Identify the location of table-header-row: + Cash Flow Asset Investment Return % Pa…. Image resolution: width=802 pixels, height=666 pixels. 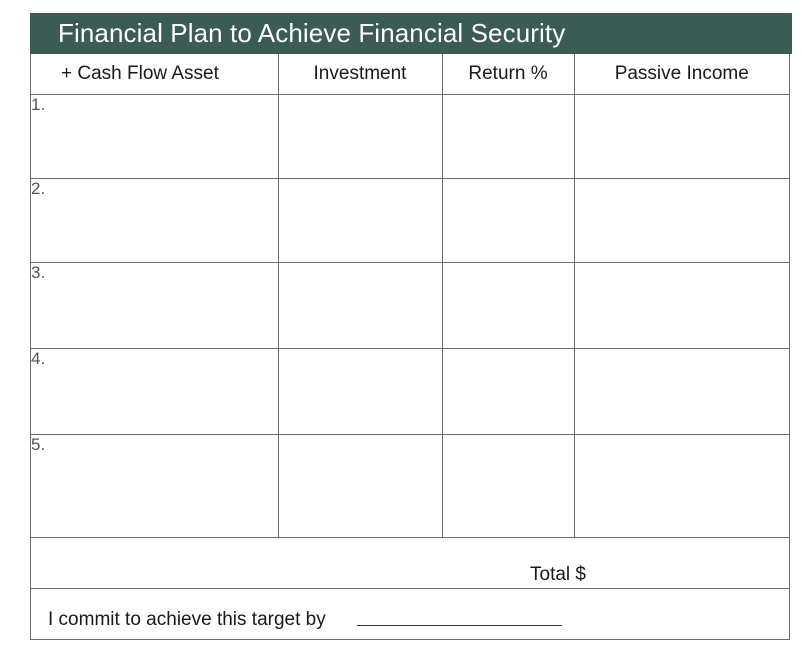
(410, 74).